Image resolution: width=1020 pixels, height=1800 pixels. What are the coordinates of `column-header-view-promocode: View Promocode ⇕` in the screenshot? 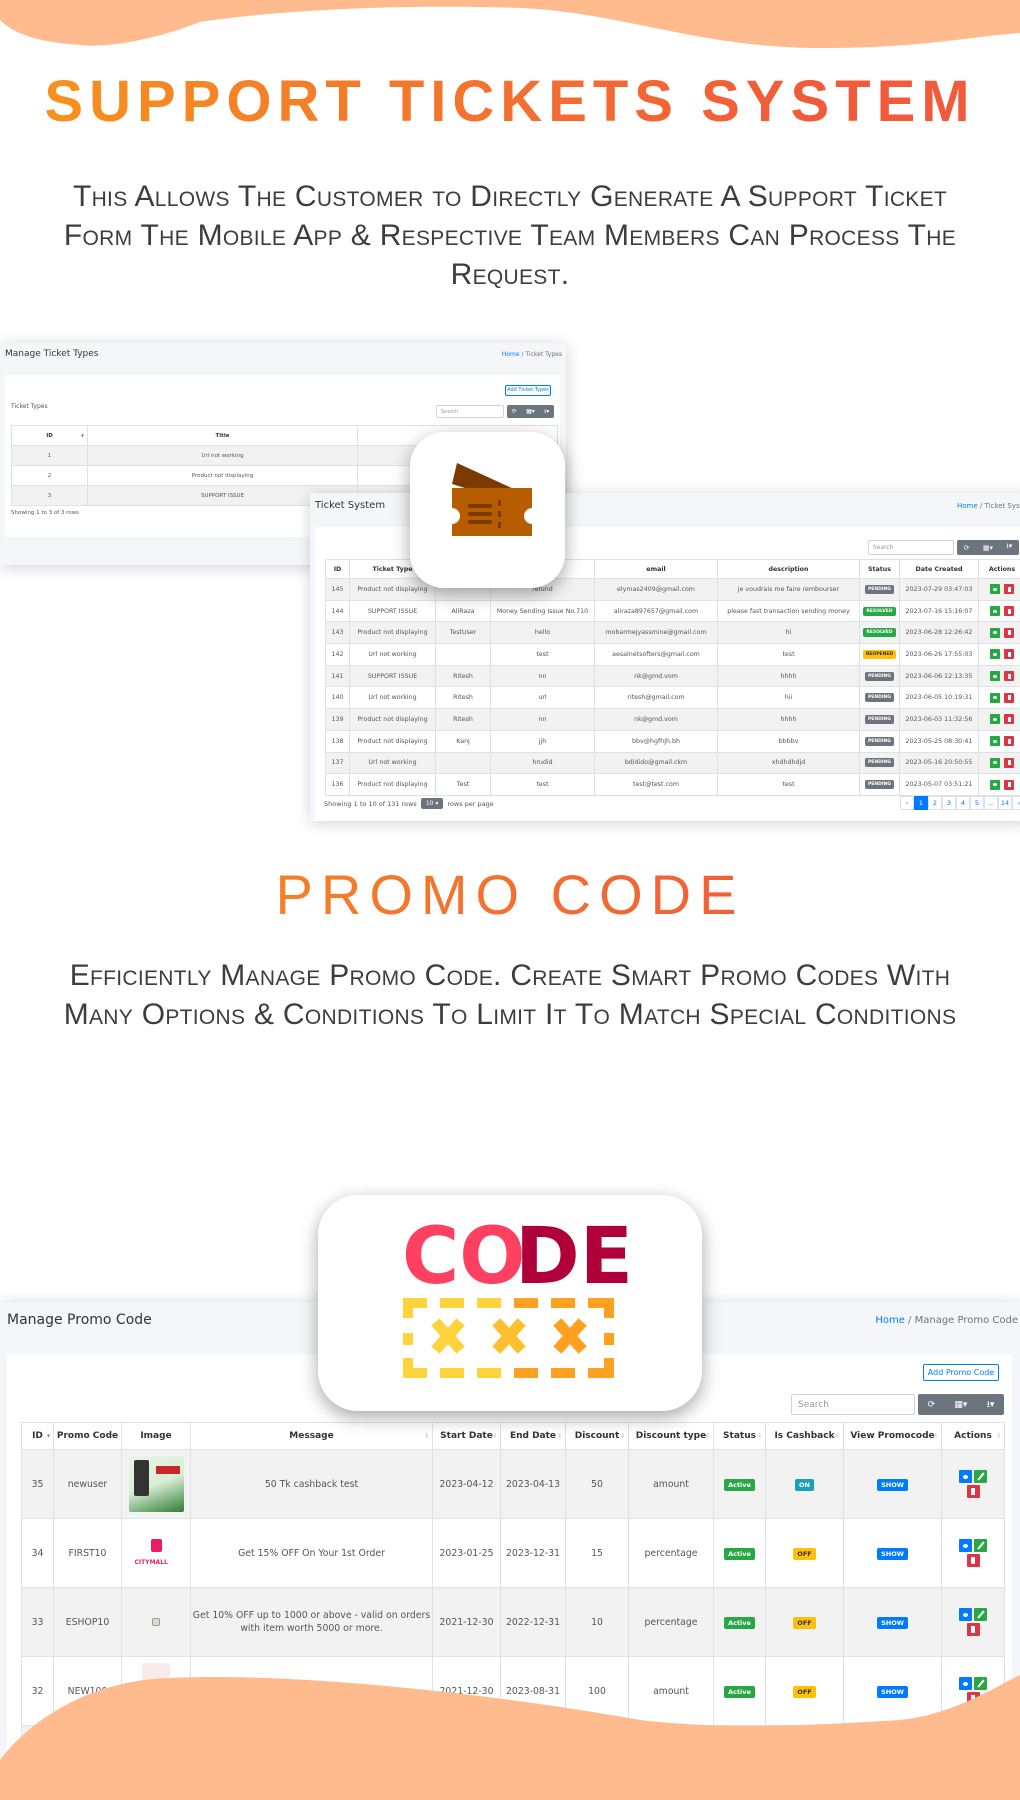 It's located at (892, 1436).